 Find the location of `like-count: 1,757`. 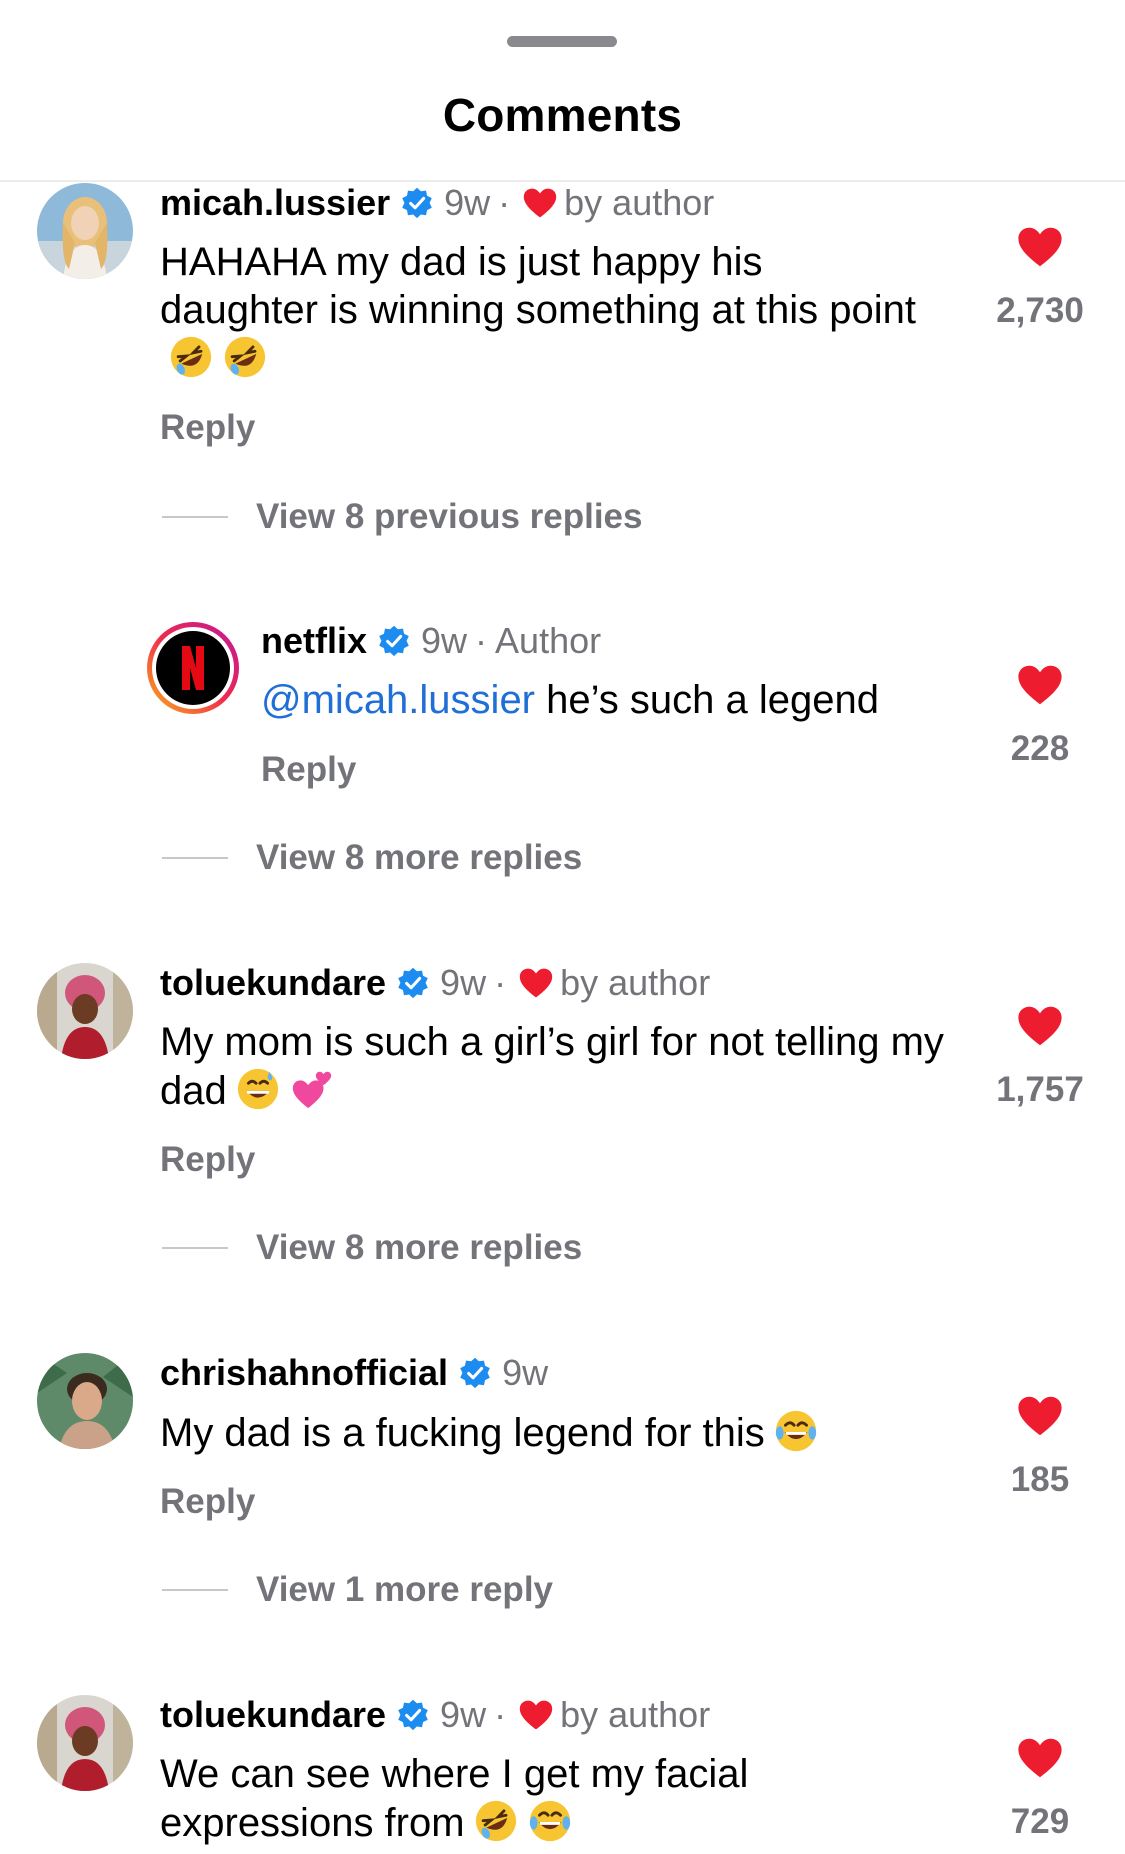

like-count: 1,757 is located at coordinates (1040, 1089).